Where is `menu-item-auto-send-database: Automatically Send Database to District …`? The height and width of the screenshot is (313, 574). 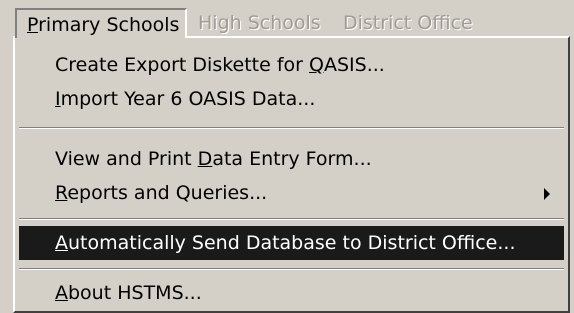 menu-item-auto-send-database: Automatically Send Database to District … is located at coordinates (291, 243).